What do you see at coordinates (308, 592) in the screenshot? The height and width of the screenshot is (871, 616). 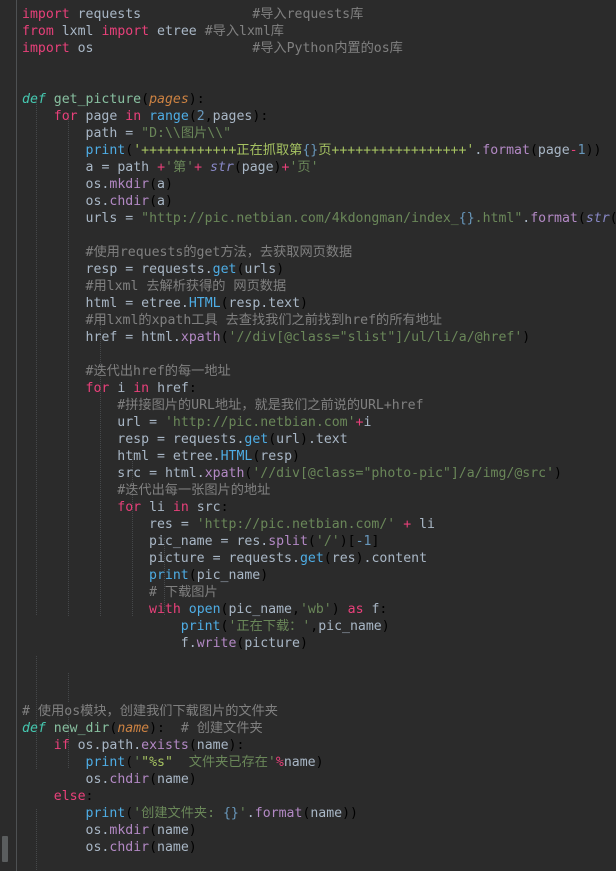 I see `code-line: # 下载图片` at bounding box center [308, 592].